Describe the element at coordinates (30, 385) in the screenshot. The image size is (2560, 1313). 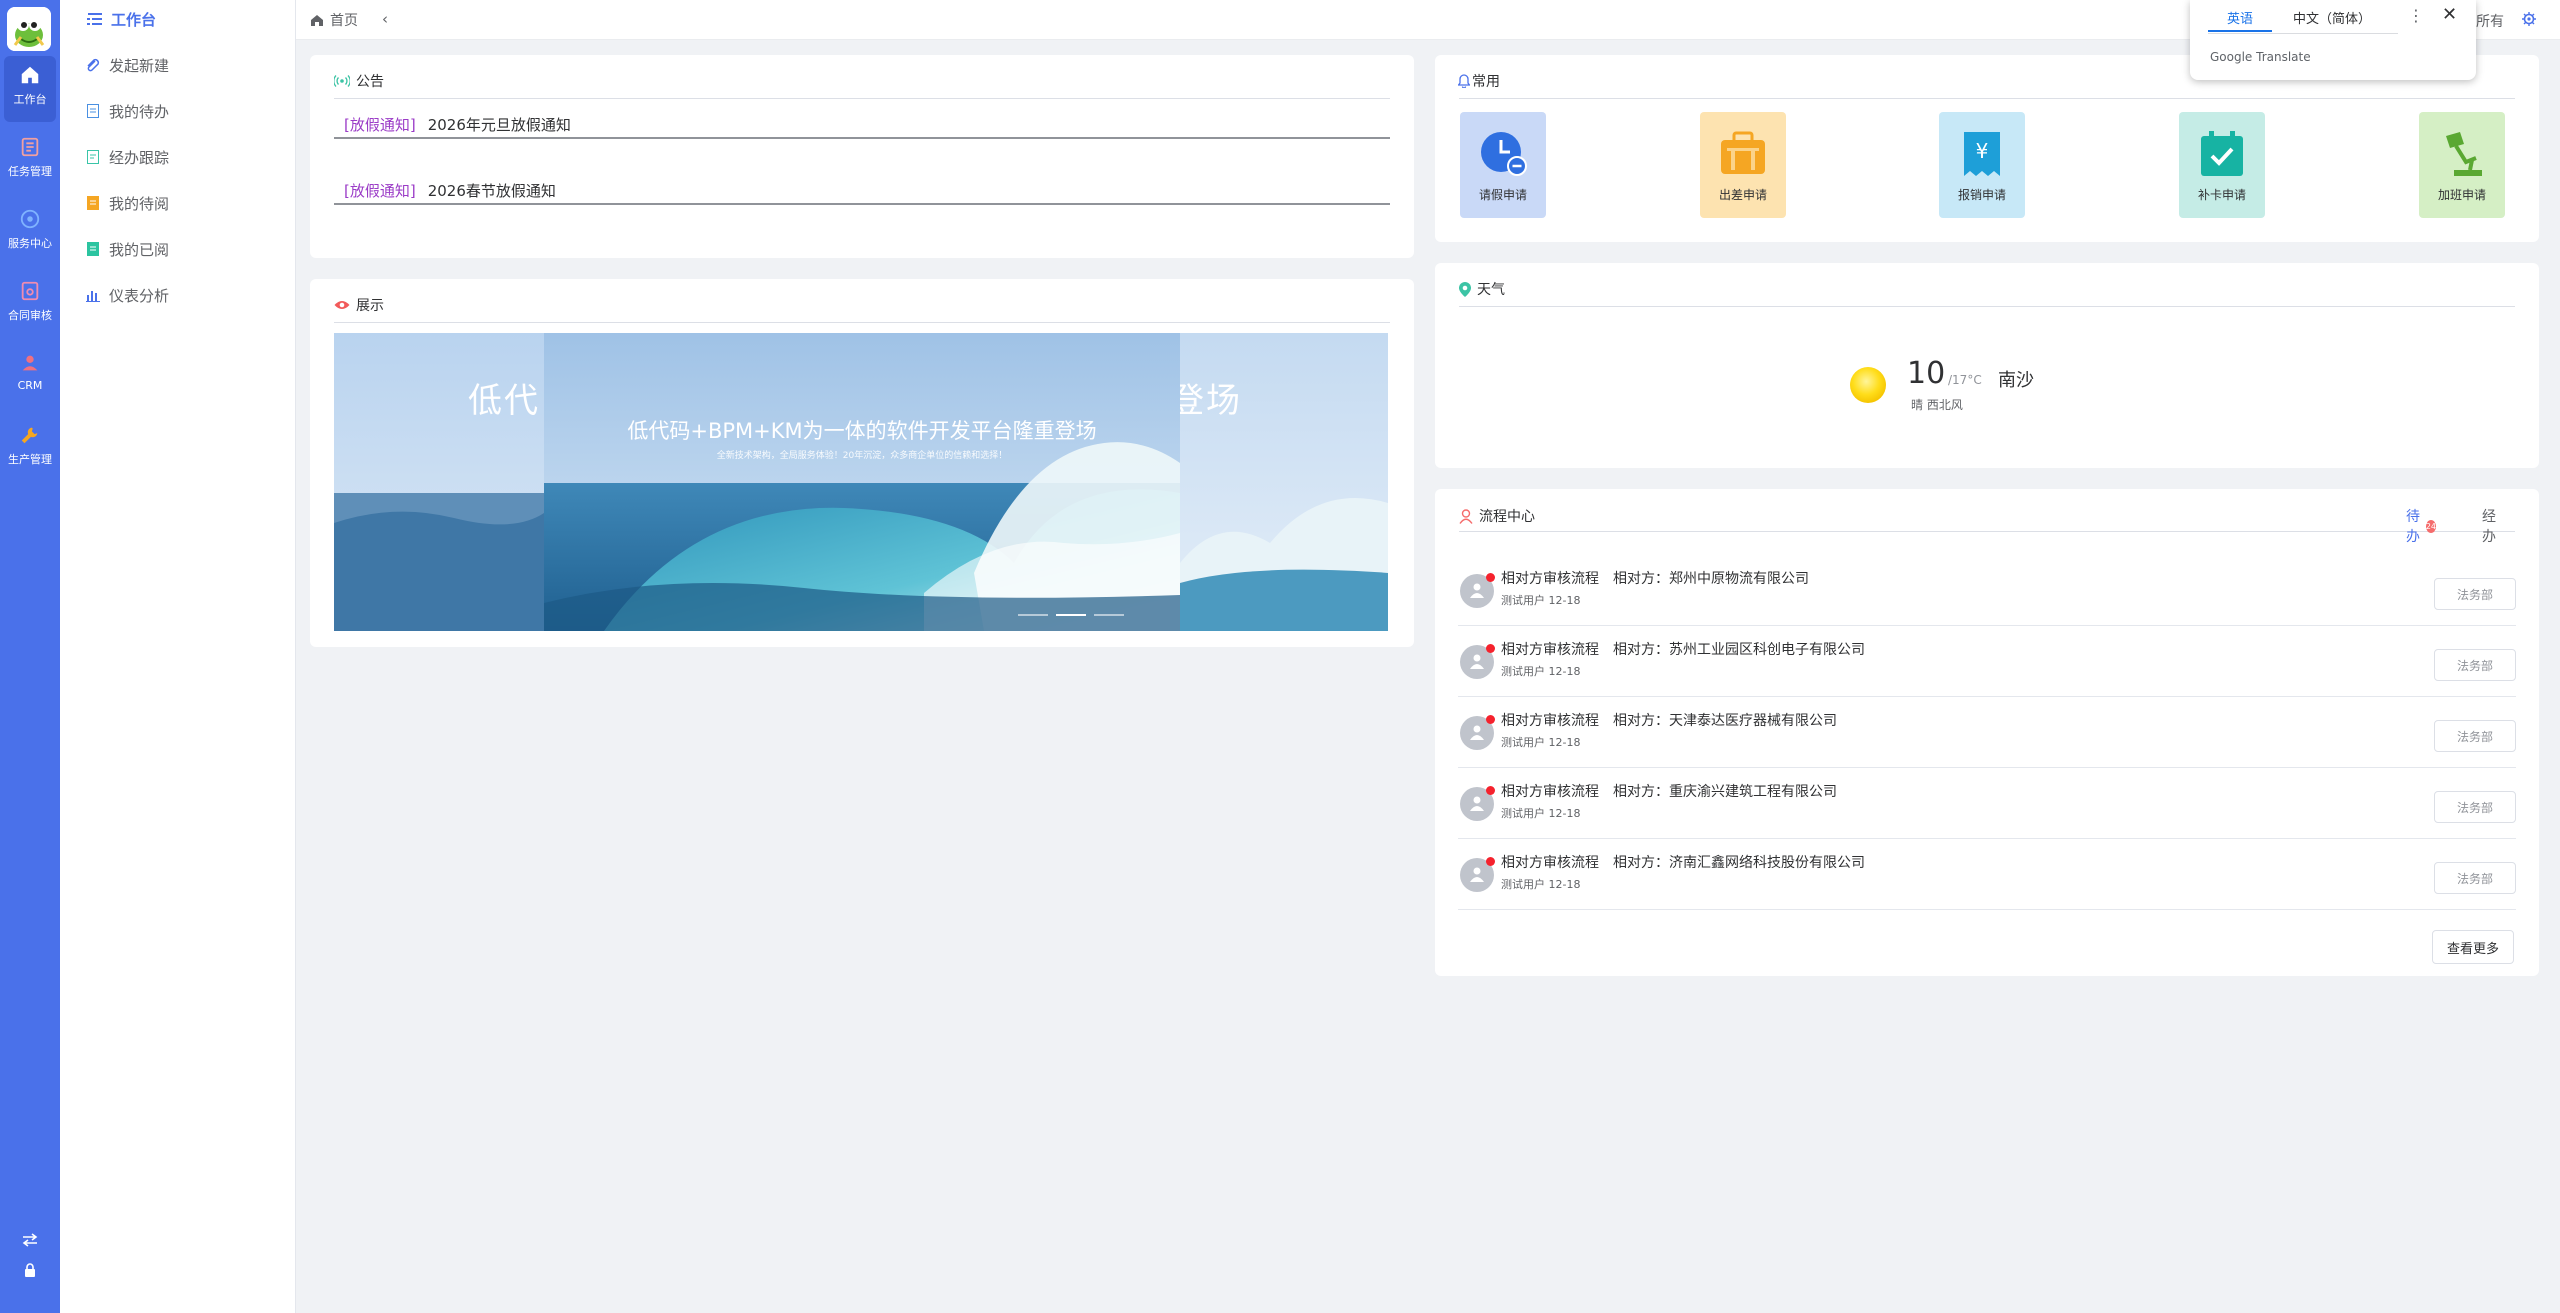
I see `rail-label: CRM` at that location.